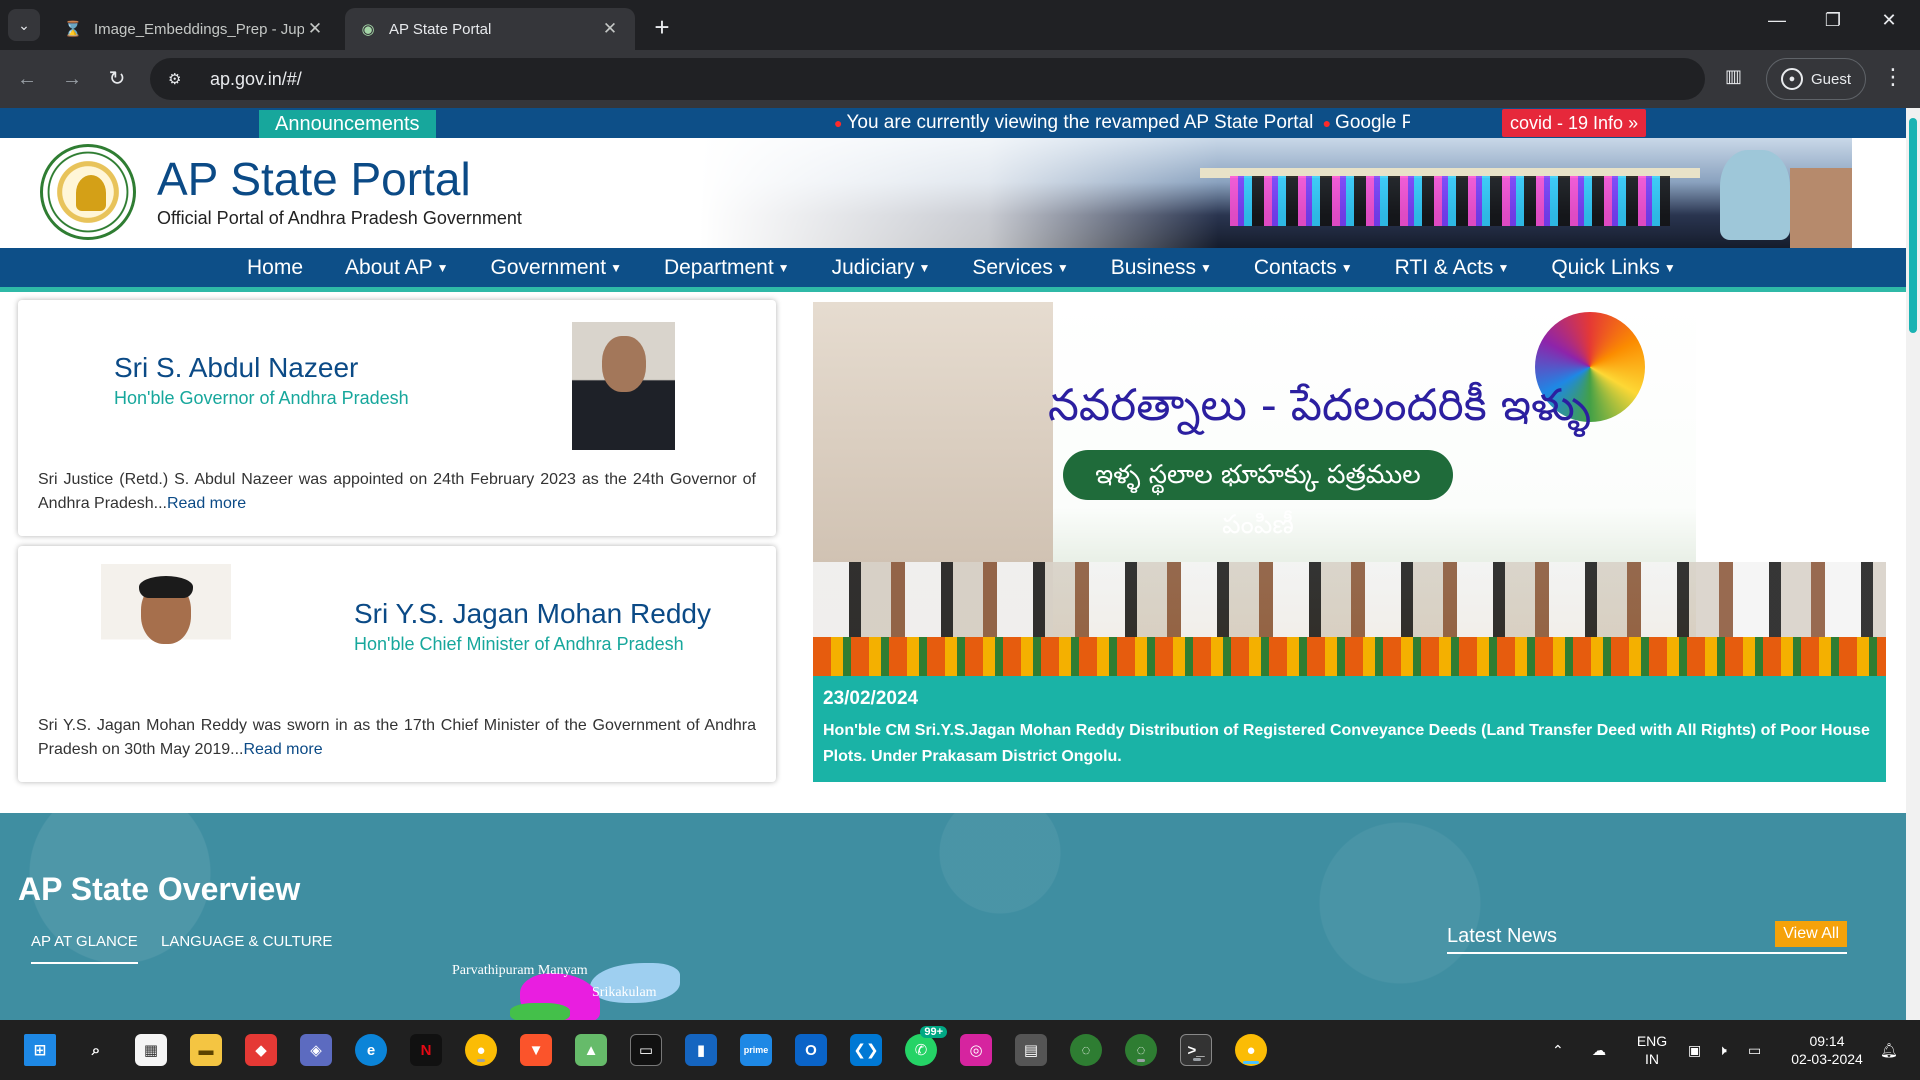  What do you see at coordinates (40, 1050) in the screenshot?
I see `windows-start-icon: ⊞` at bounding box center [40, 1050].